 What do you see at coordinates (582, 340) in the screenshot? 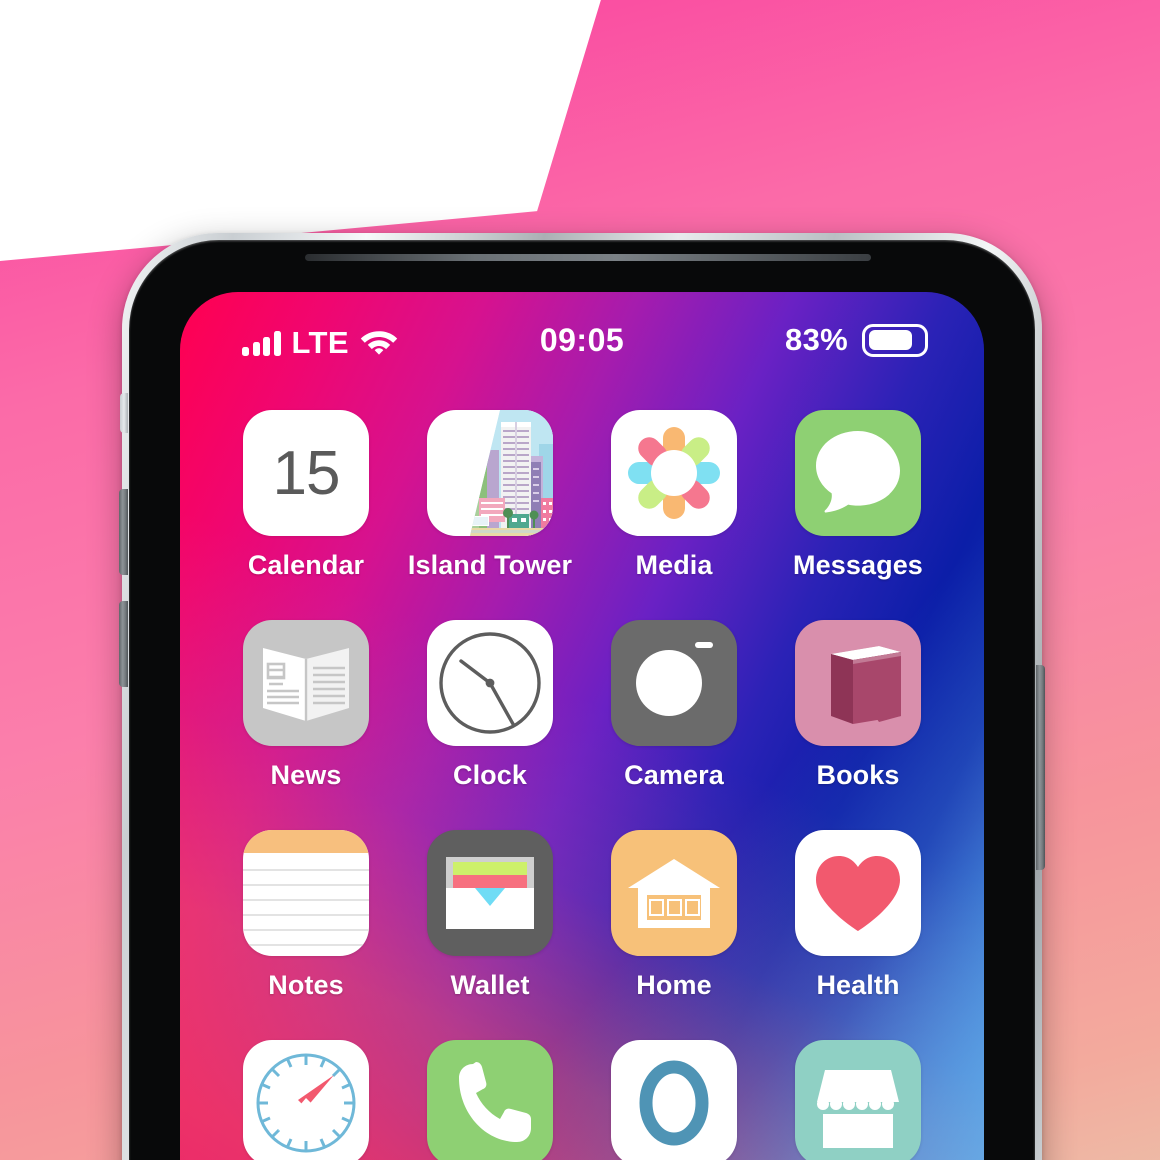
I see `status-bar: LTE 09:05 83%` at bounding box center [582, 340].